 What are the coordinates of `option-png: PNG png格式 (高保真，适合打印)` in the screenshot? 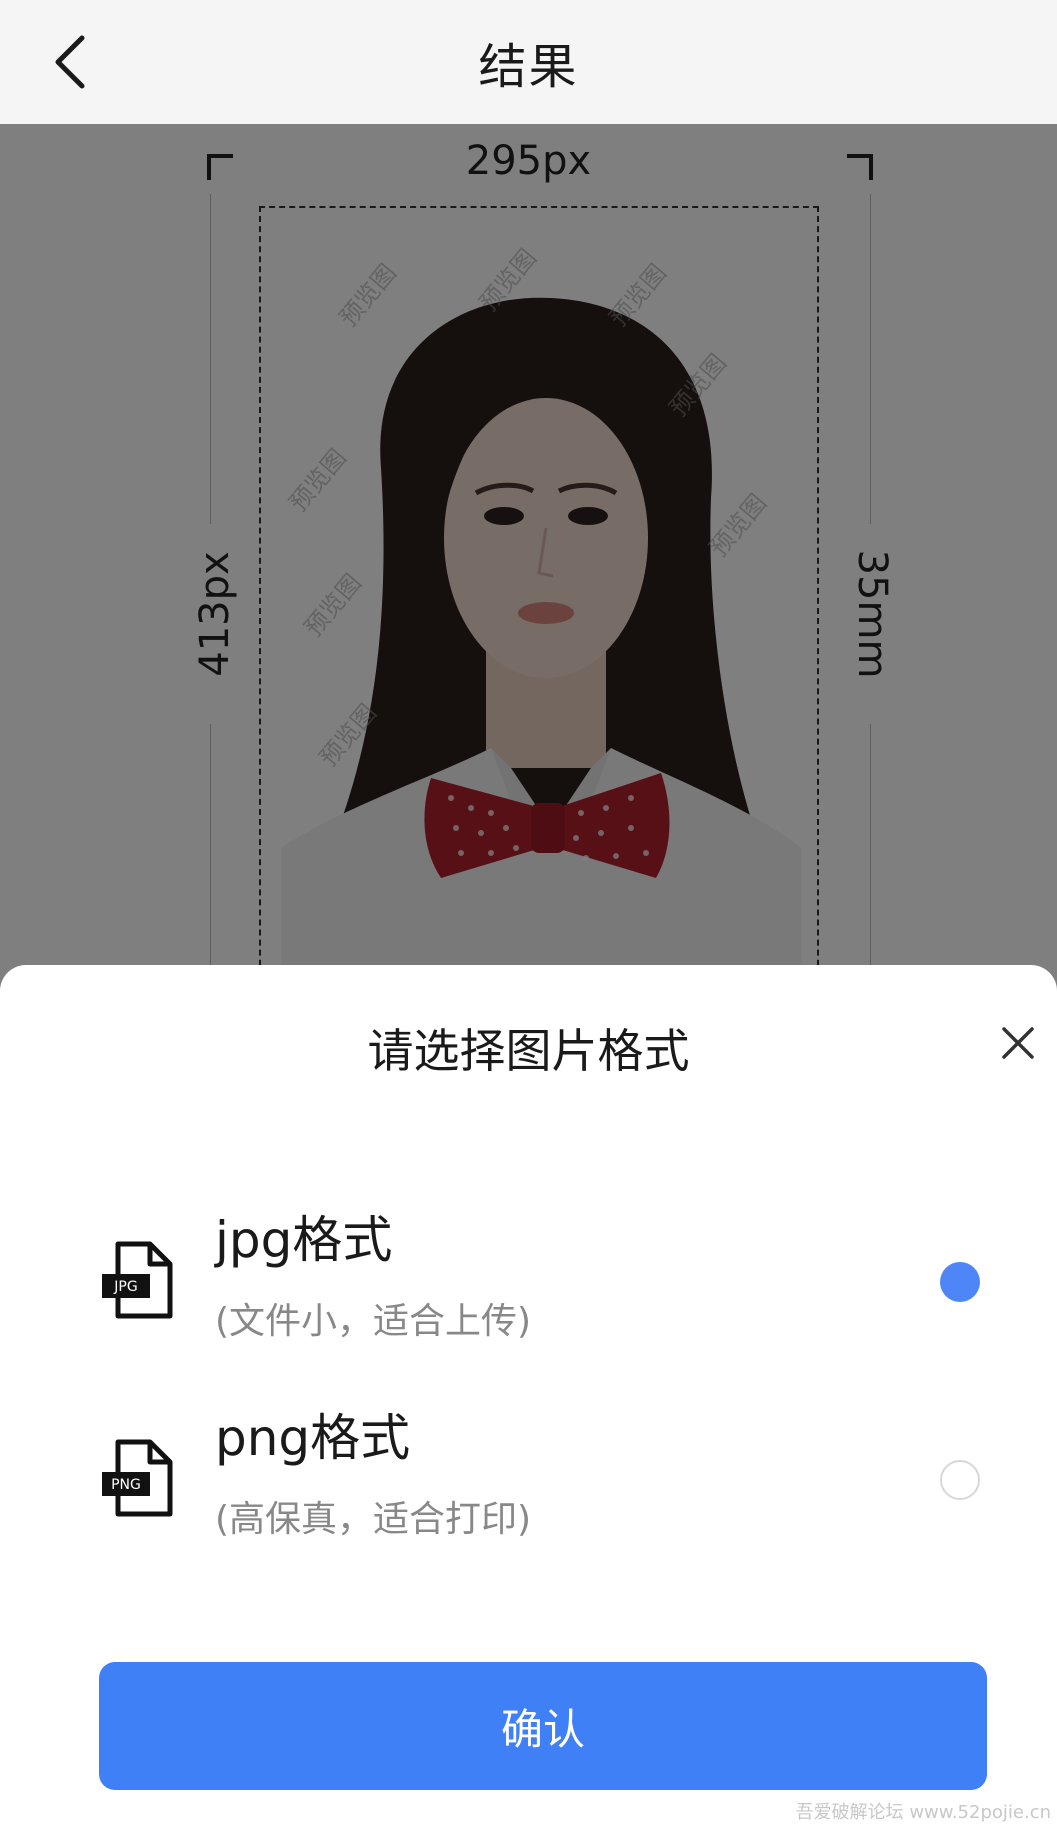 It's located at (528, 1483).